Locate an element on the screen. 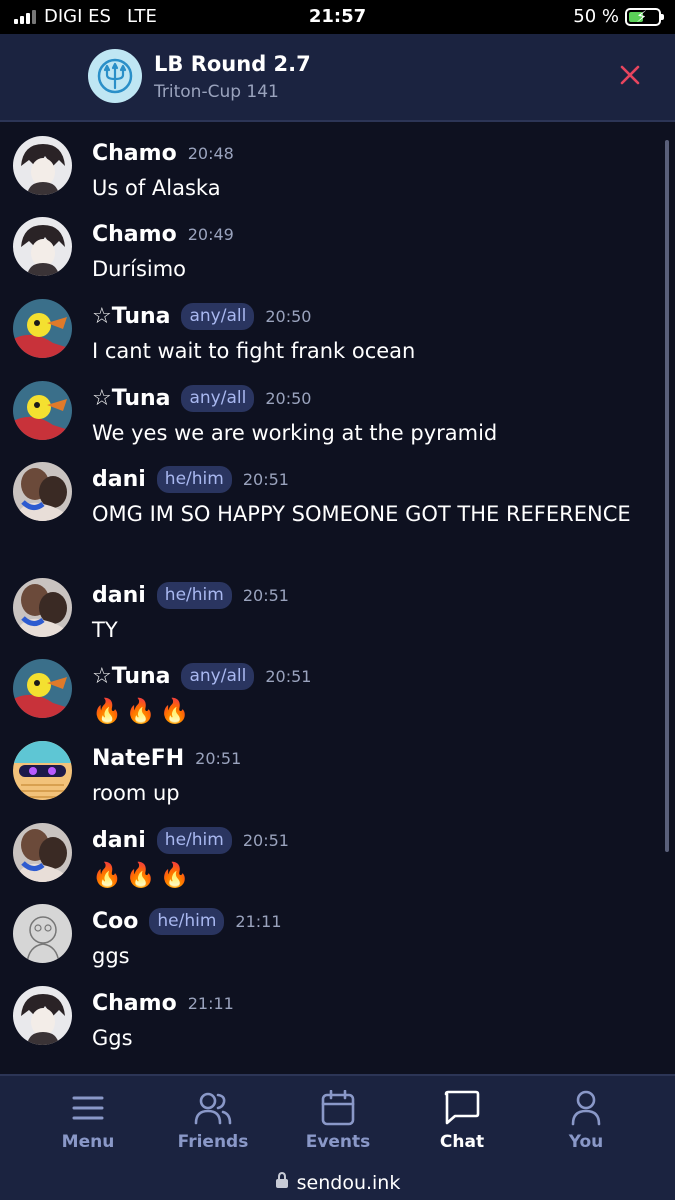 This screenshot has height=1200, width=675. url-bar: sendou.ink is located at coordinates (337, 1183).